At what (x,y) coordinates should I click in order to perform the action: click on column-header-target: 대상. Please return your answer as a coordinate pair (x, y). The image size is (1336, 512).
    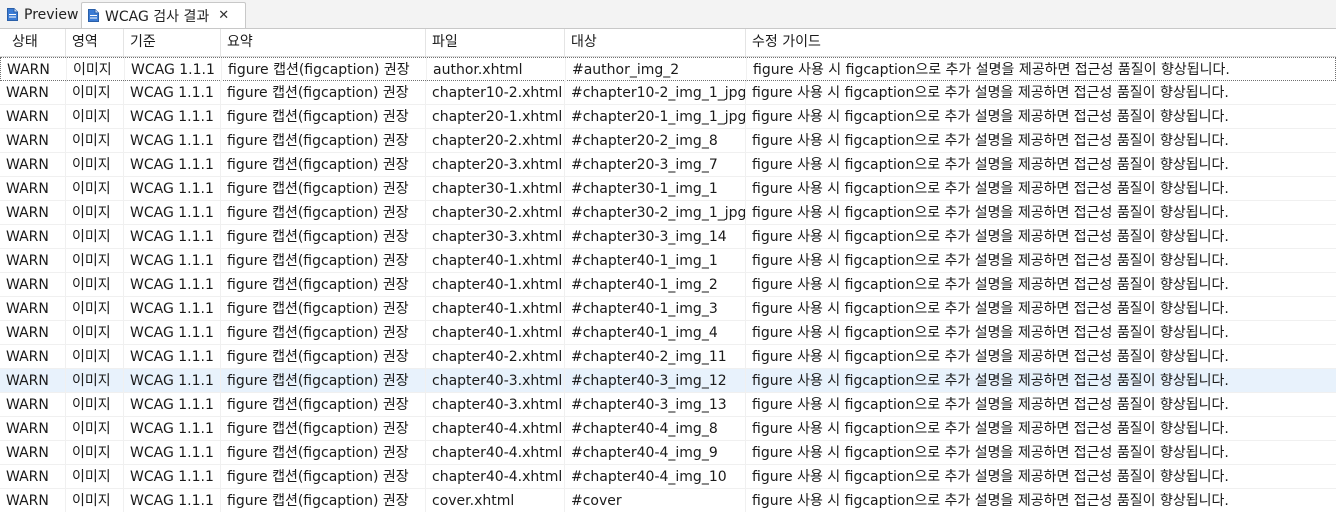
    Looking at the image, I should click on (655, 42).